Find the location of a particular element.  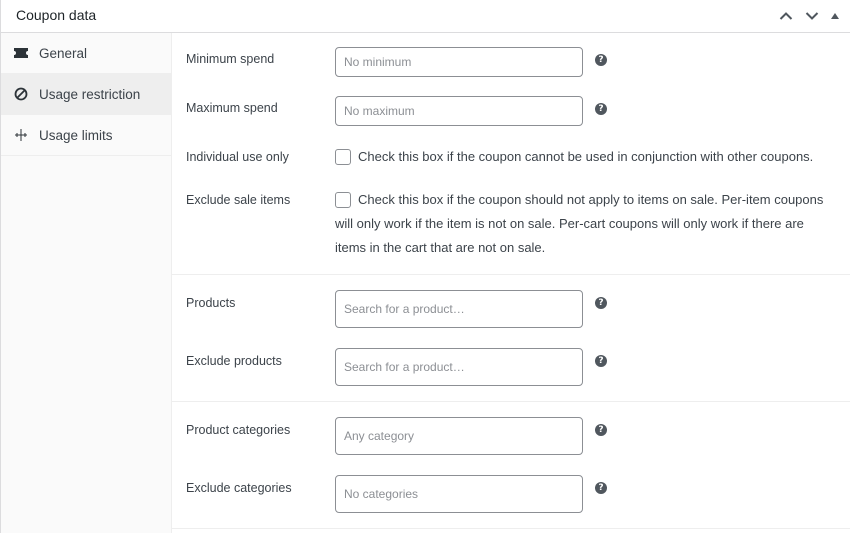

header-actions is located at coordinates (809, 16).